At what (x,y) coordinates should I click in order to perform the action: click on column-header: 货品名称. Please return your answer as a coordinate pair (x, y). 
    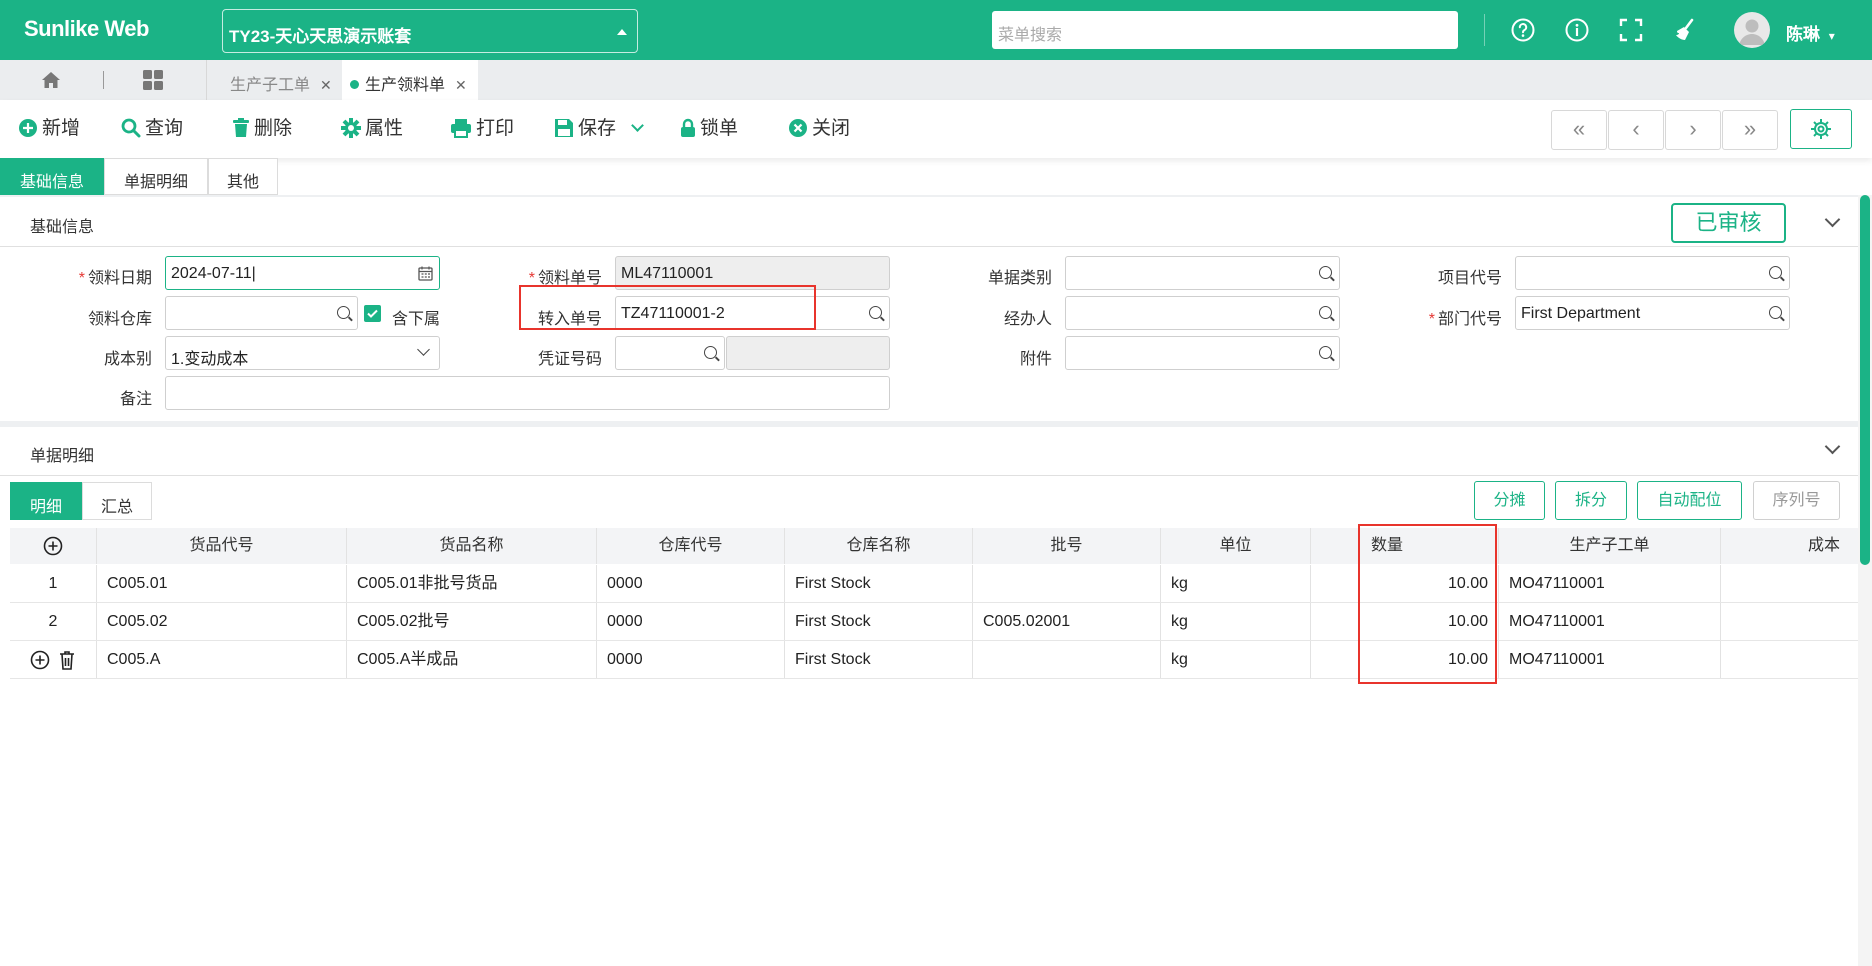
    Looking at the image, I should click on (472, 546).